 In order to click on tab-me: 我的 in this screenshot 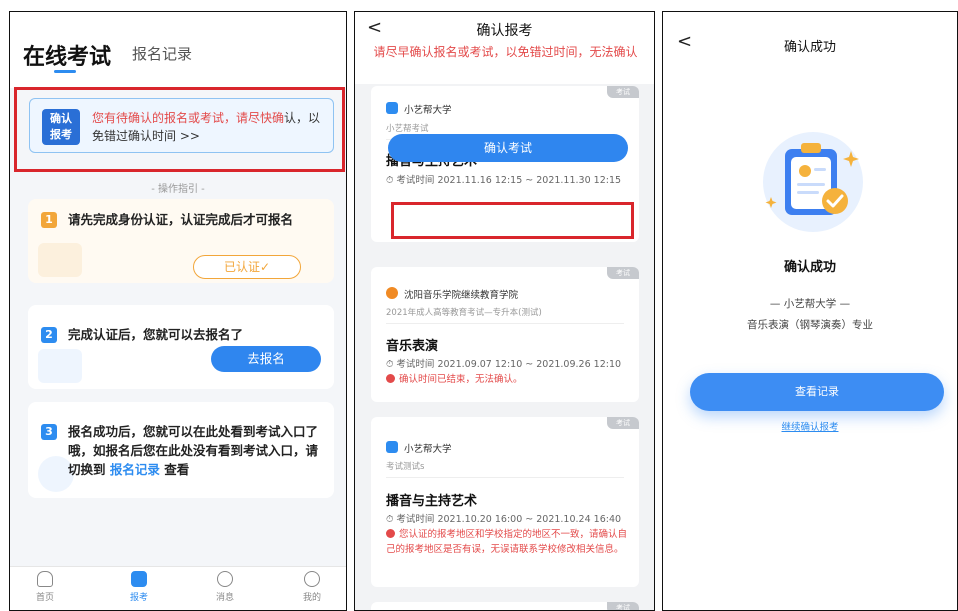, I will do `click(312, 587)`.